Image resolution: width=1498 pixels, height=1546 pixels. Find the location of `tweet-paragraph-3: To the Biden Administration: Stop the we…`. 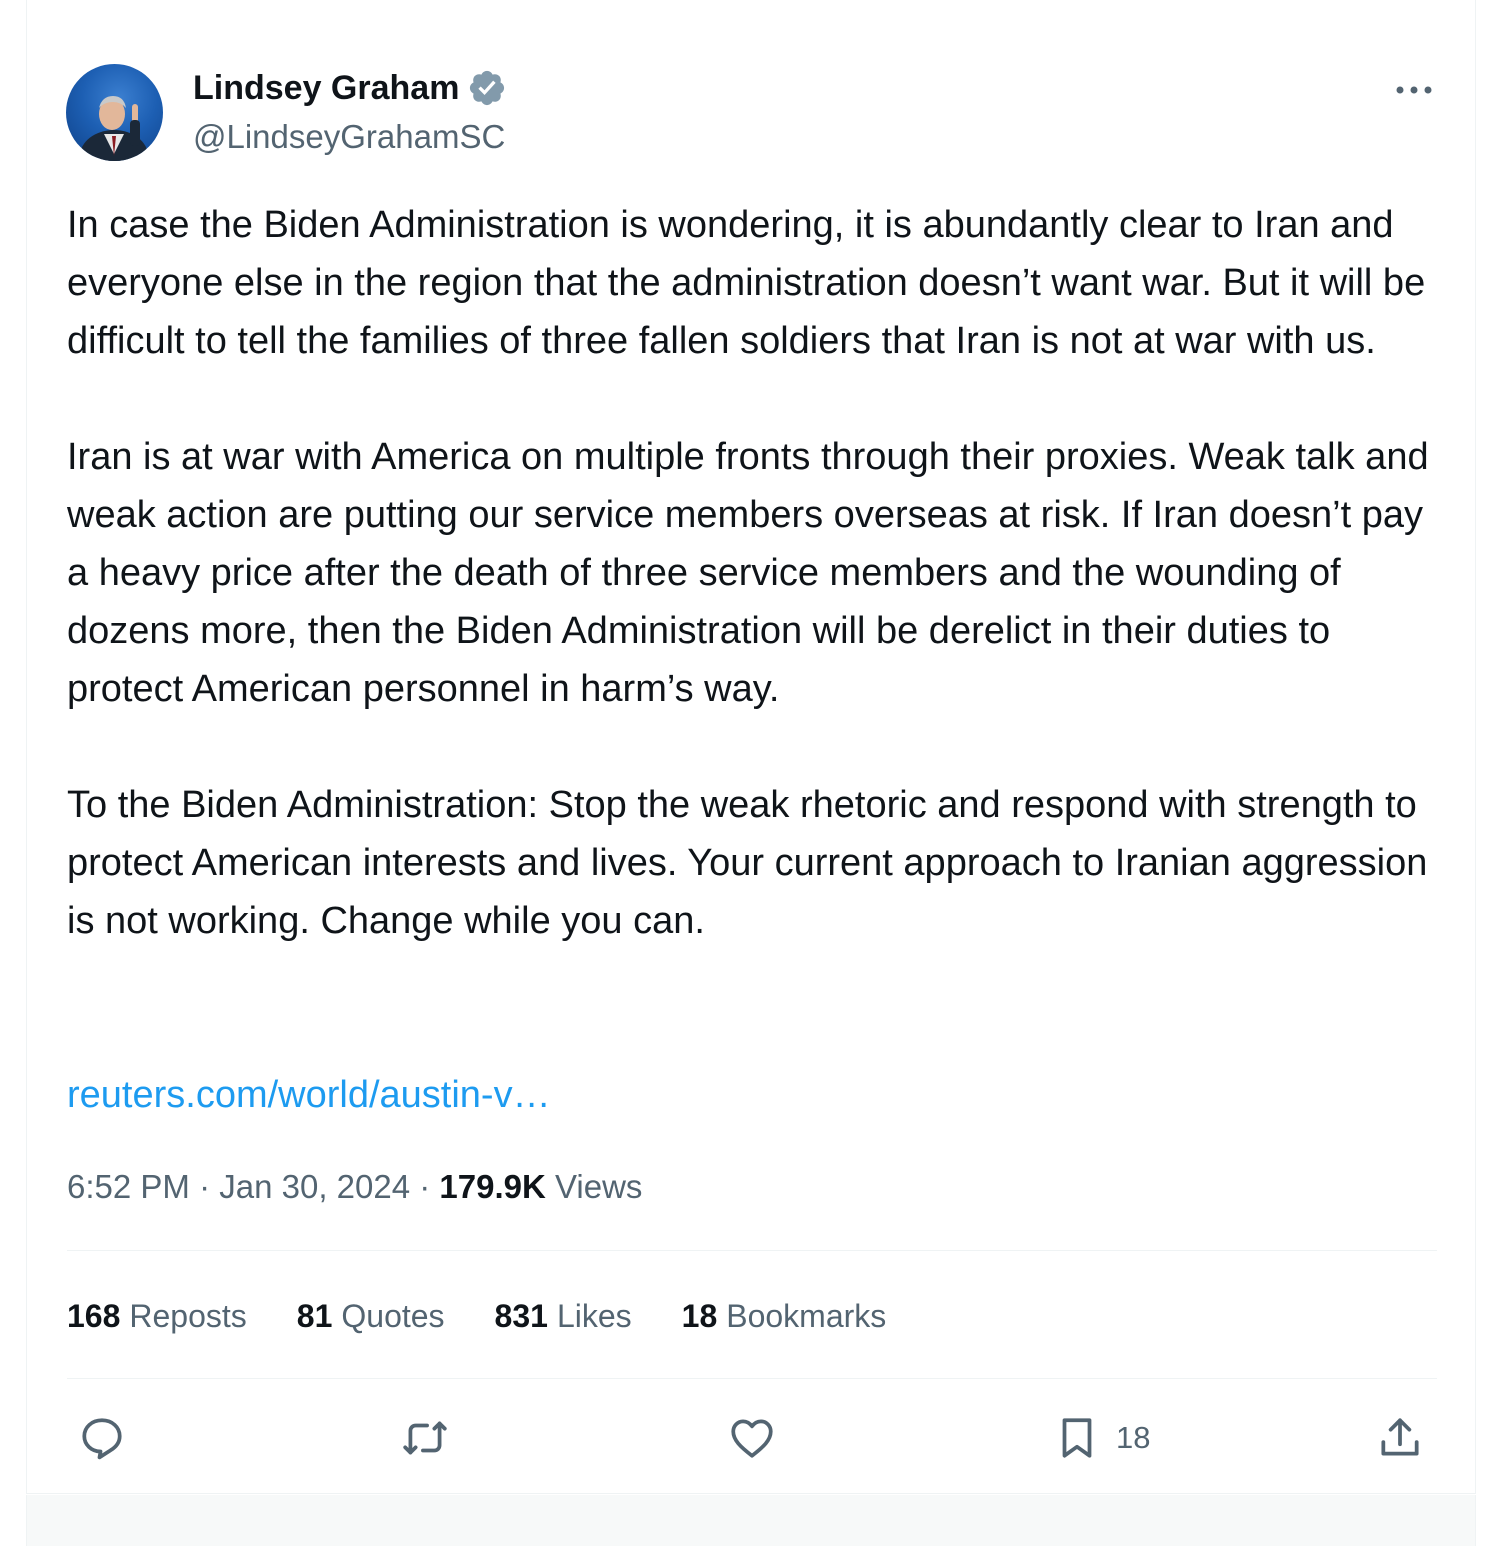

tweet-paragraph-3: To the Biden Administration: Stop the we… is located at coordinates (747, 863).